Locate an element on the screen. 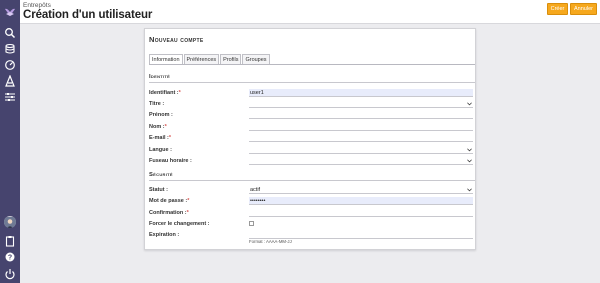 The width and height of the screenshot is (600, 283). section-identity: Identité is located at coordinates (312, 78).